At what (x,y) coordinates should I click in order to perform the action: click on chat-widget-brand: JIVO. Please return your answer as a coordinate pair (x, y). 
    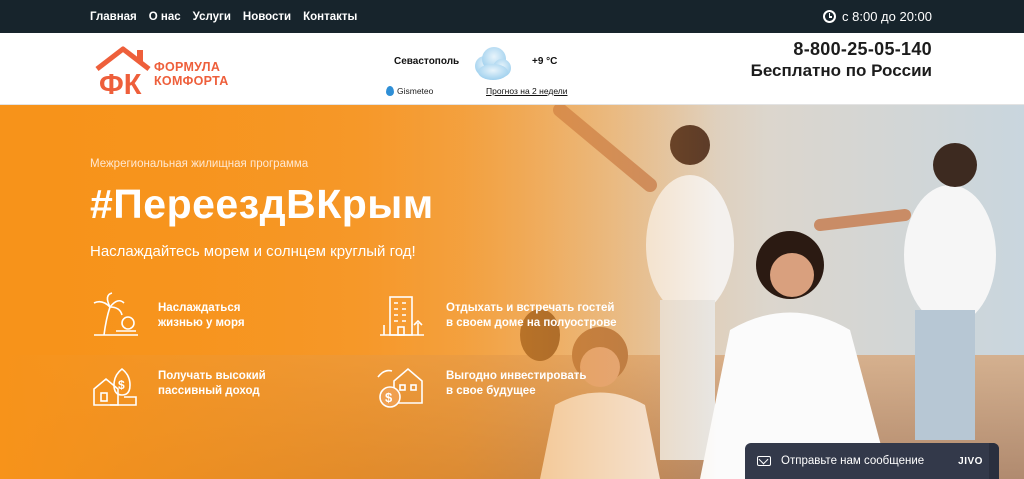
    Looking at the image, I should click on (970, 461).